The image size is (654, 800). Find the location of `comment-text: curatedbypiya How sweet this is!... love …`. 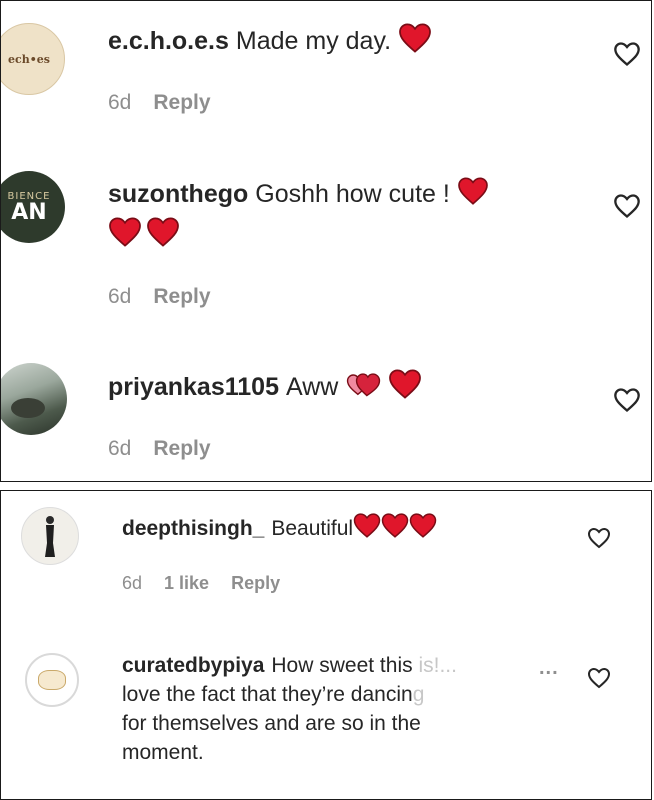

comment-text: curatedbypiya How sweet this is!... love … is located at coordinates (352, 709).